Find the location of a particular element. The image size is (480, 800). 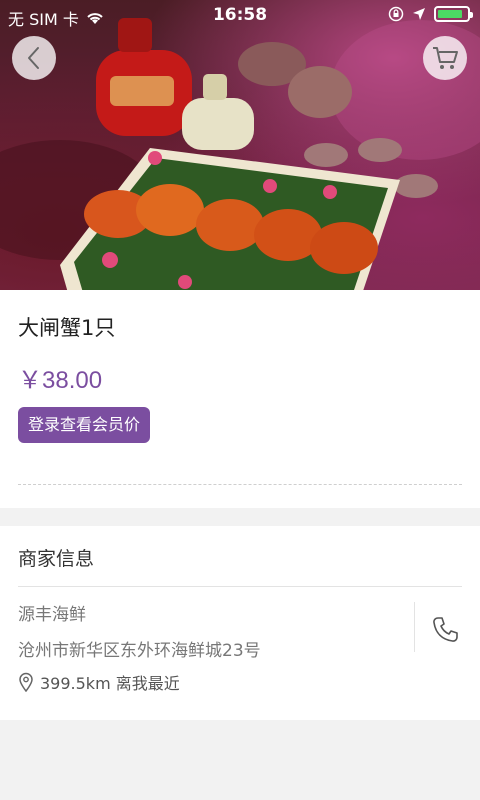

section-divider is located at coordinates (240, 586).